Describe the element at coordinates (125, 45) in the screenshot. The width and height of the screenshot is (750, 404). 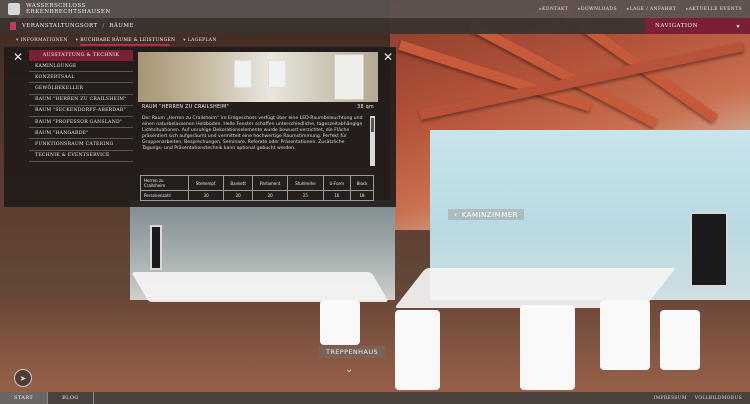
I see `active-tab-indicator` at that location.